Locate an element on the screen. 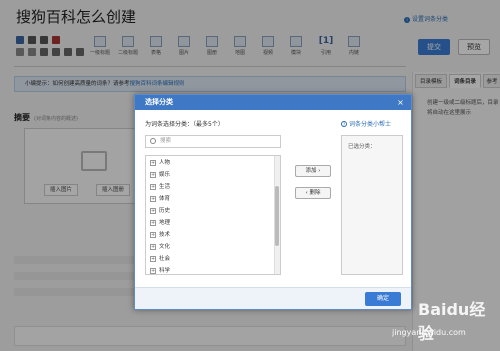 The image size is (500, 351). selected-categories-box: 已选分类： is located at coordinates (372, 205).